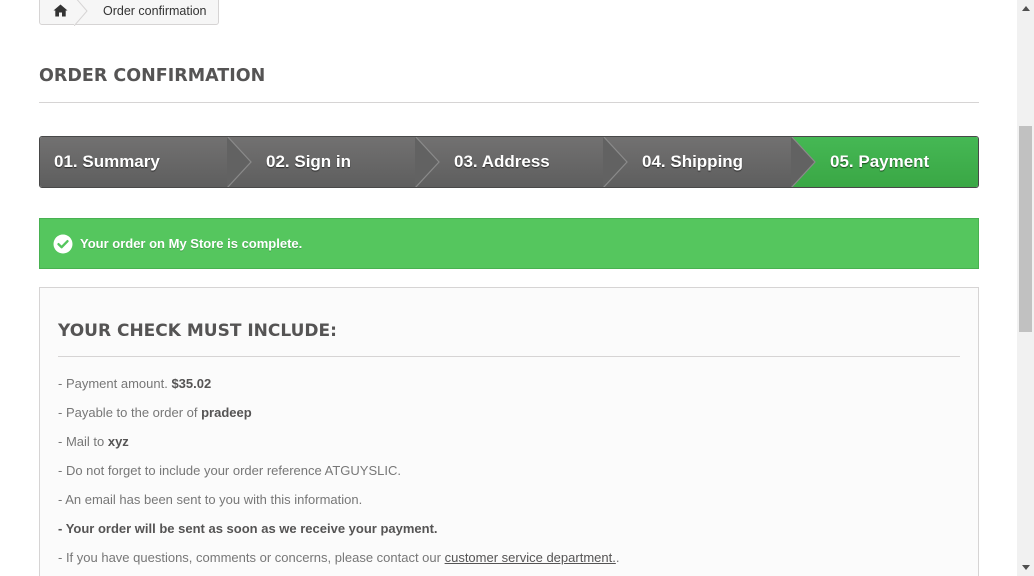 The width and height of the screenshot is (1034, 576). I want to click on payment-amount-line: - Payment amount. $35.02, so click(135, 383).